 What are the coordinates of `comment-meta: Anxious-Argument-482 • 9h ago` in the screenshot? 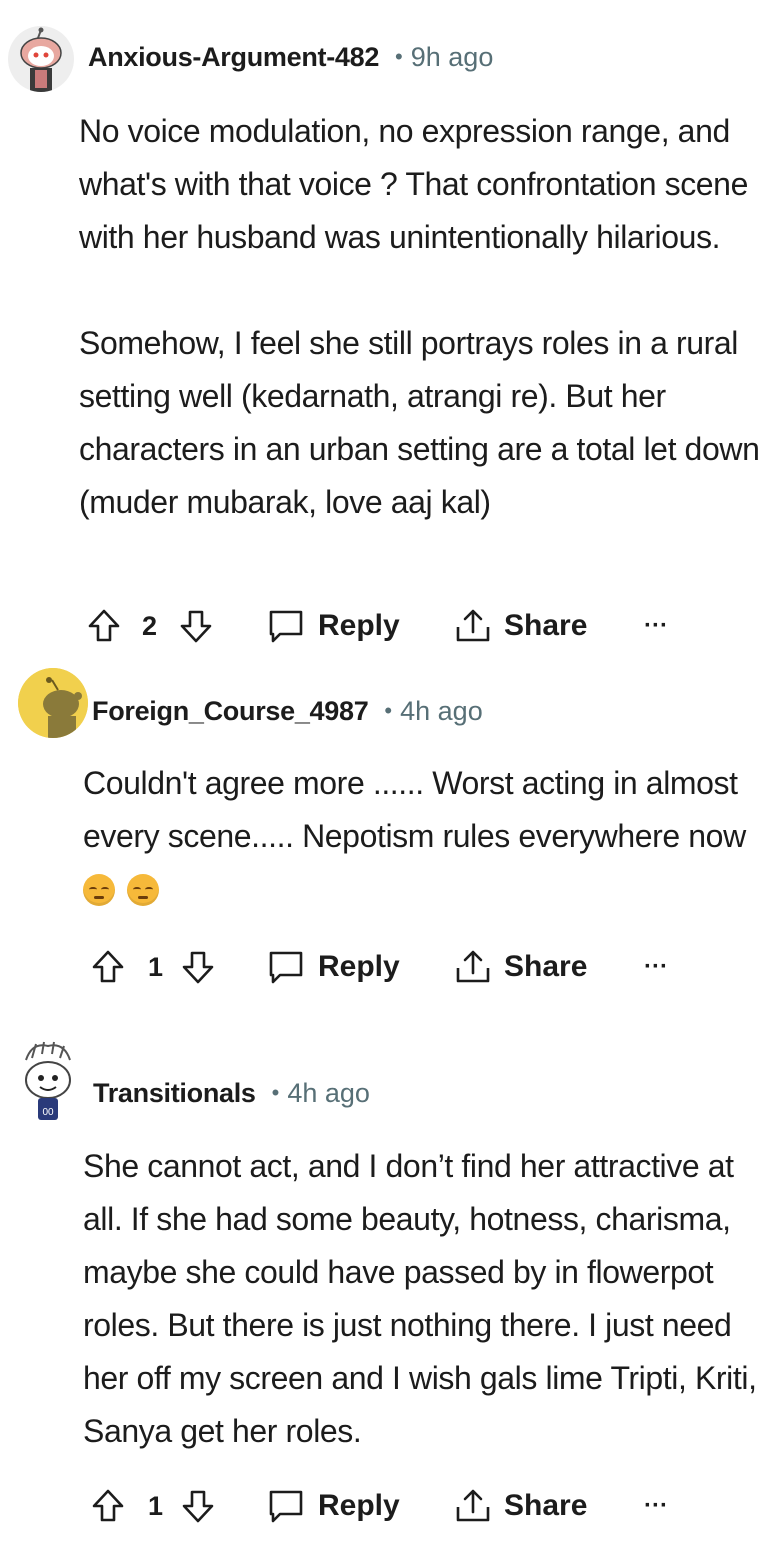 It's located at (290, 57).